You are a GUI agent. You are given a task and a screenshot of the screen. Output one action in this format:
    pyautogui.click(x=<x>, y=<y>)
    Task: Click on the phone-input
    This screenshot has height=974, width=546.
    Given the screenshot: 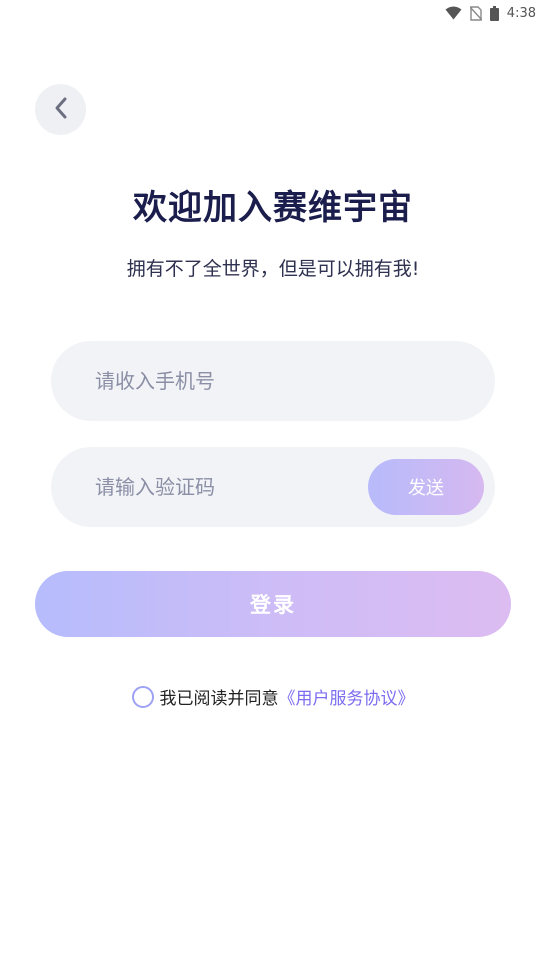 What is the action you would take?
    pyautogui.click(x=225, y=381)
    